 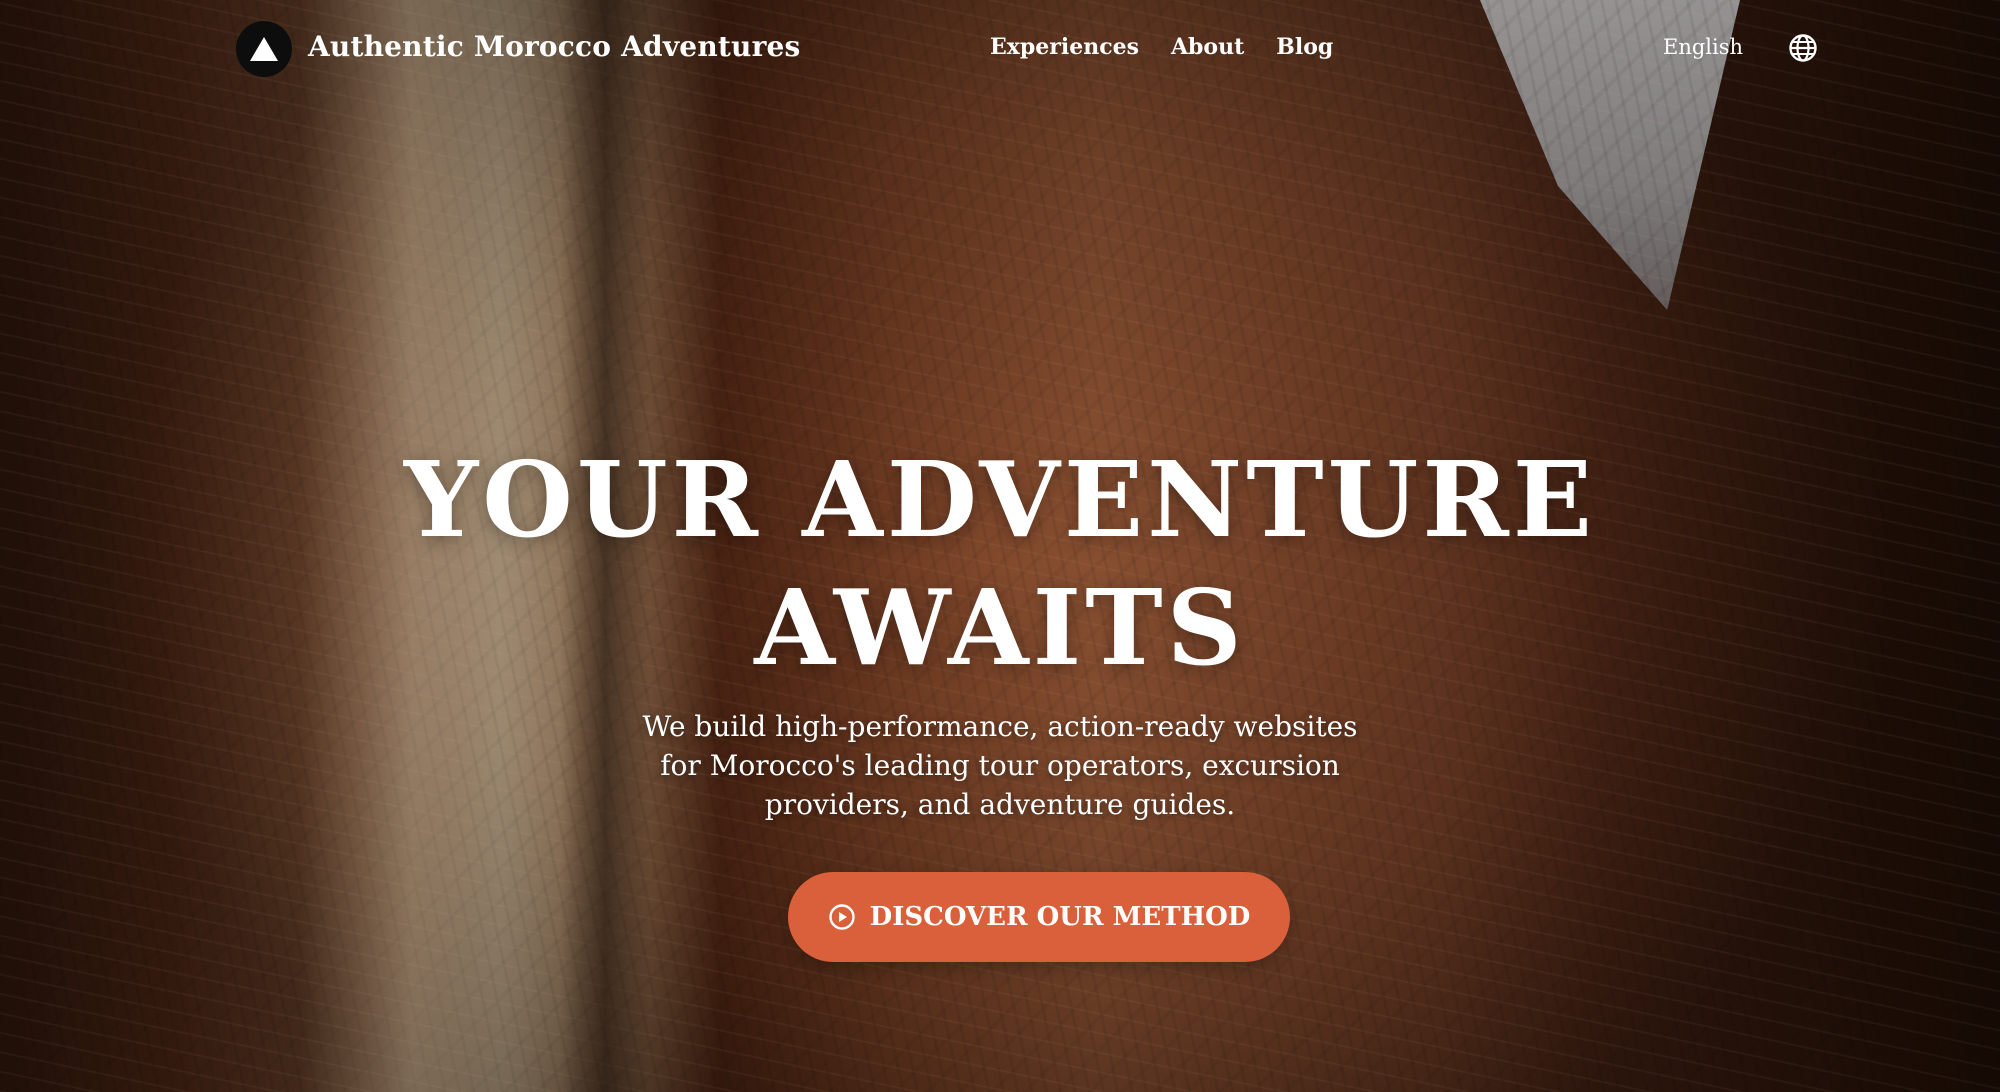 I want to click on nav-link-experiences: Experiences, so click(x=1064, y=47).